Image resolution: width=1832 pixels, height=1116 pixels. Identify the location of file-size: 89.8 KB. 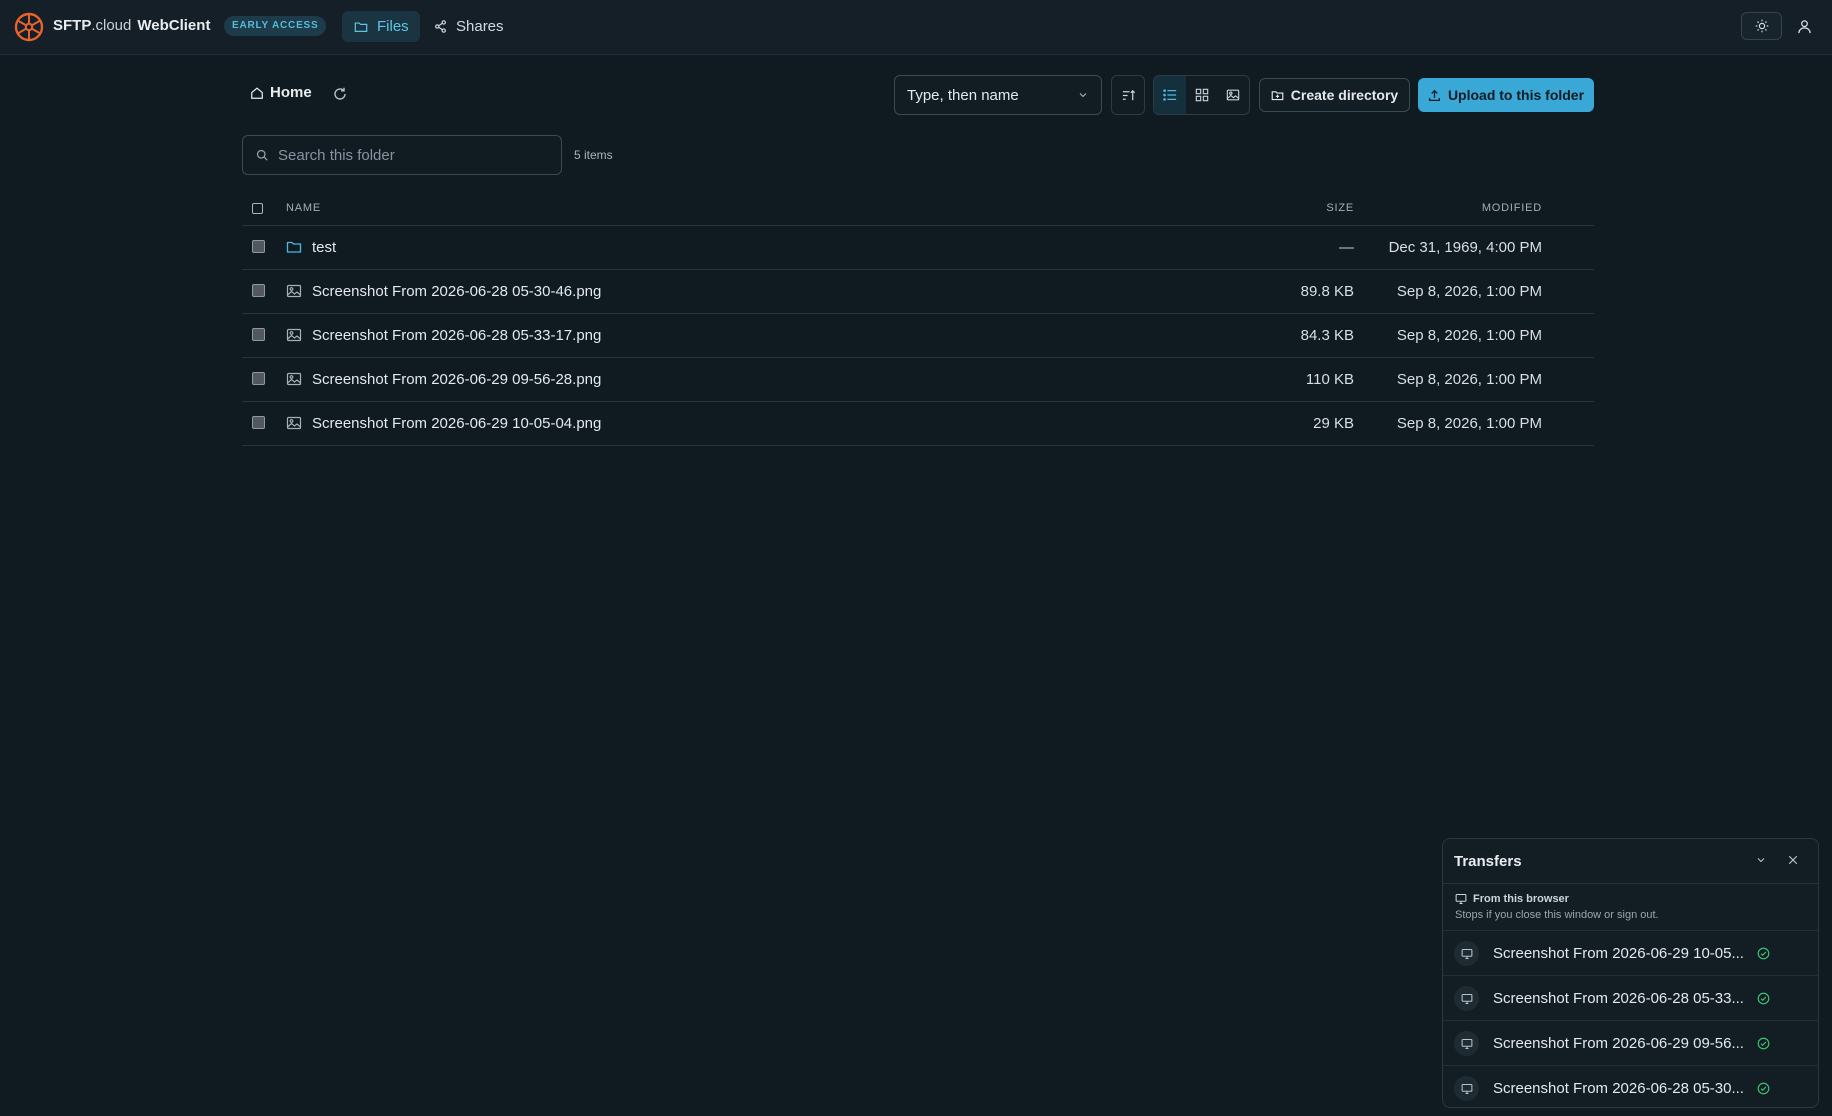
(1327, 291).